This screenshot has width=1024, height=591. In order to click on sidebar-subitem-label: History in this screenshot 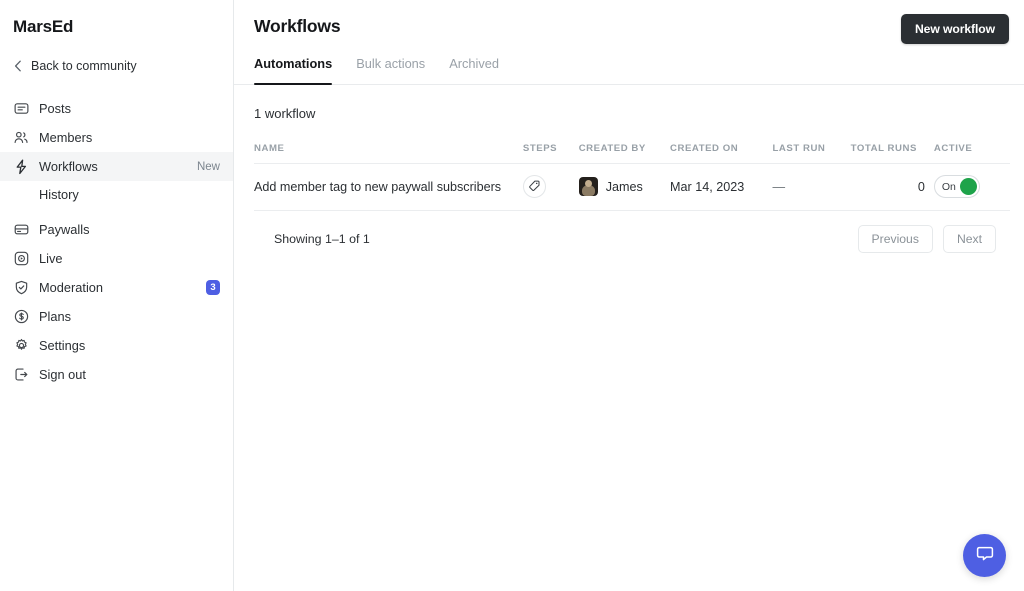, I will do `click(59, 194)`.